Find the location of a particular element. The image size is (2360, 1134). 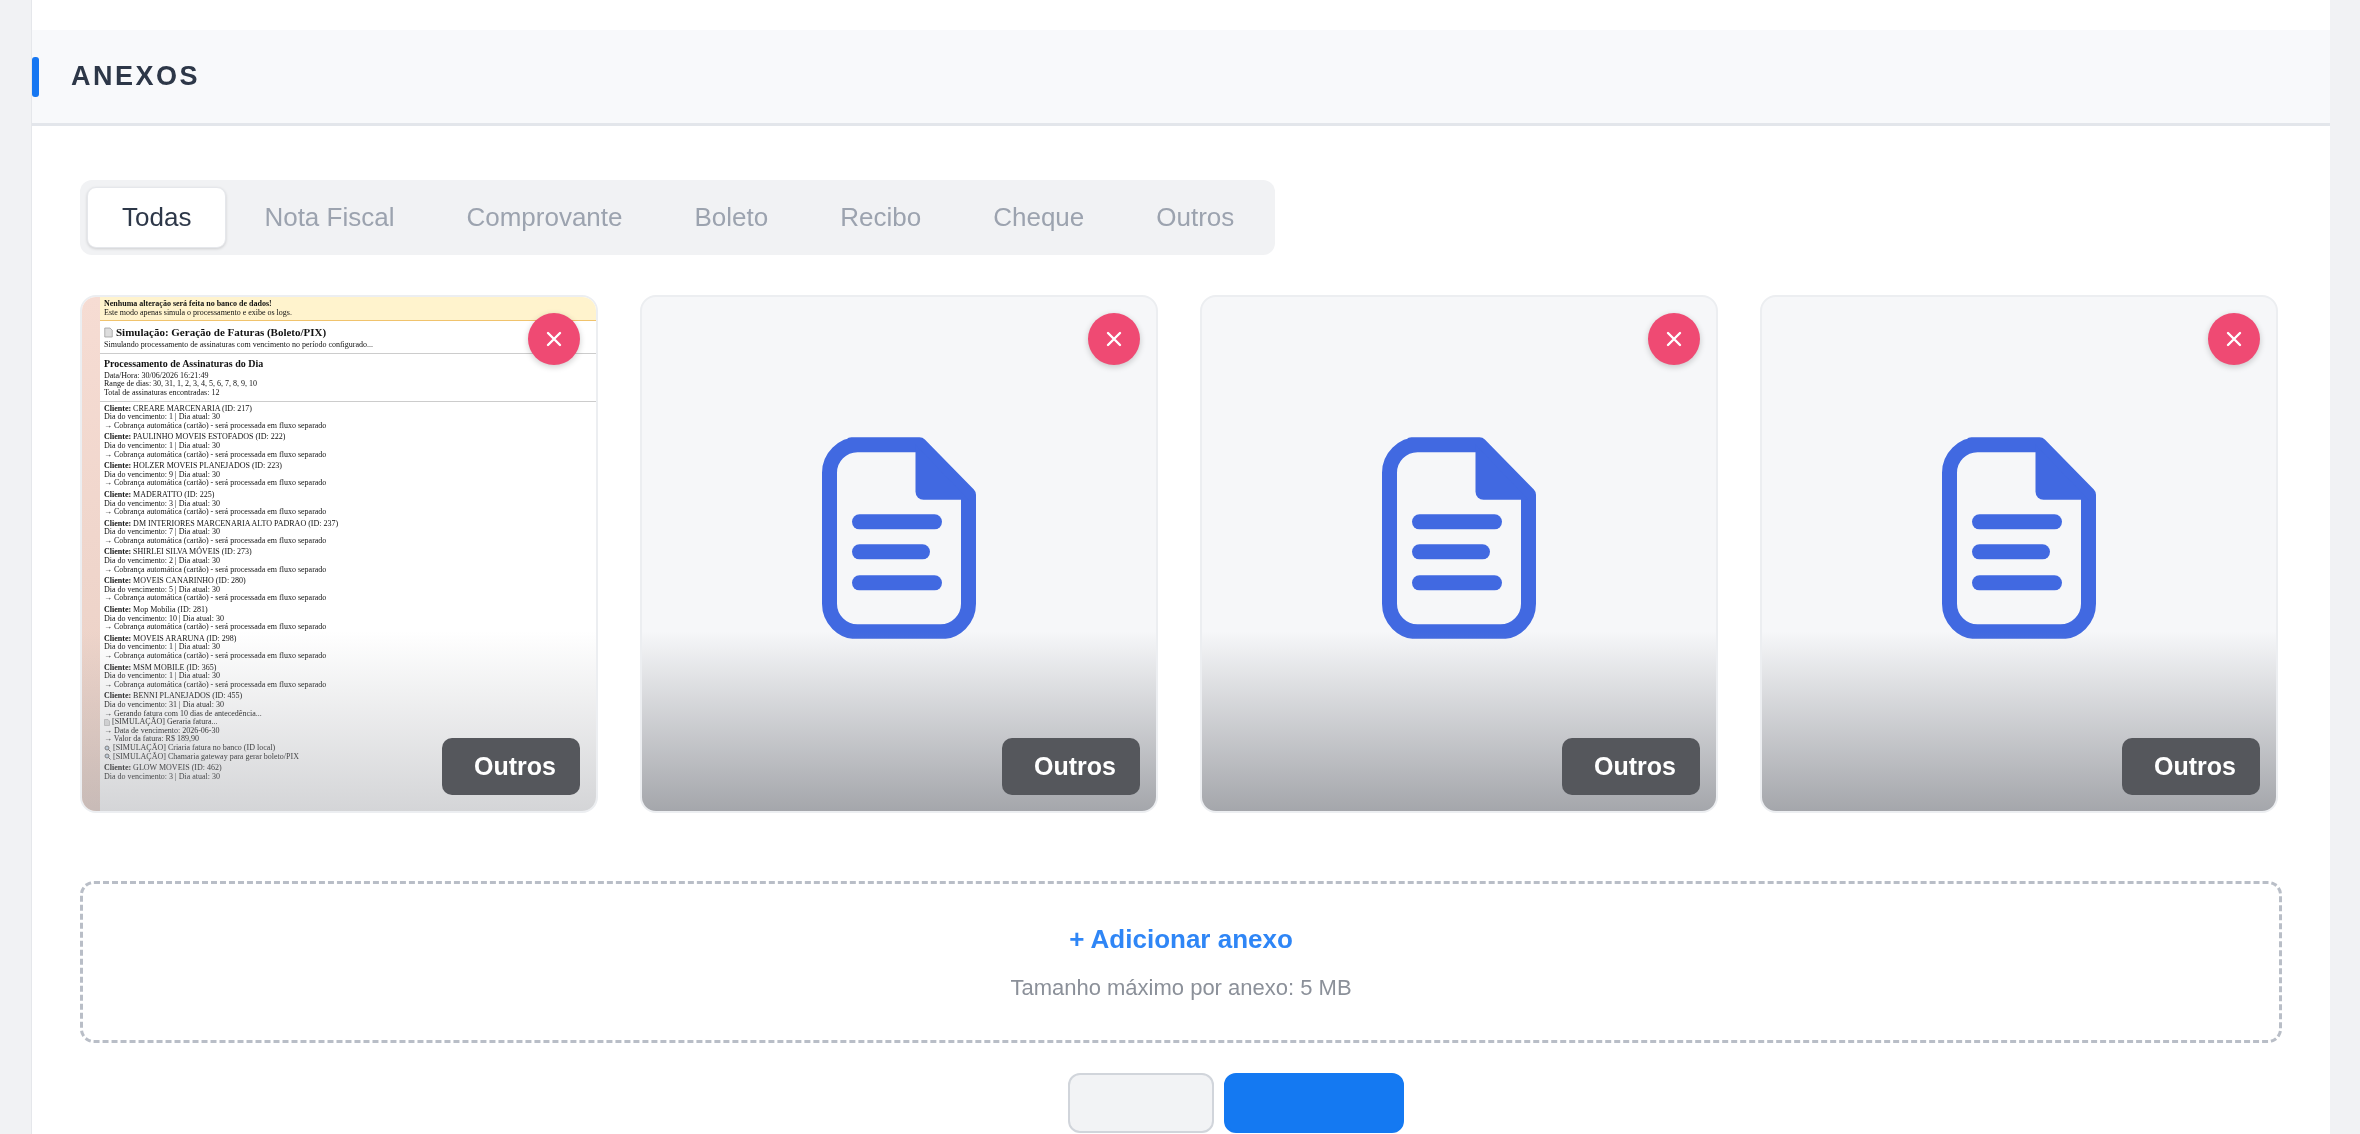

filter-tab: Recibo is located at coordinates (881, 217).